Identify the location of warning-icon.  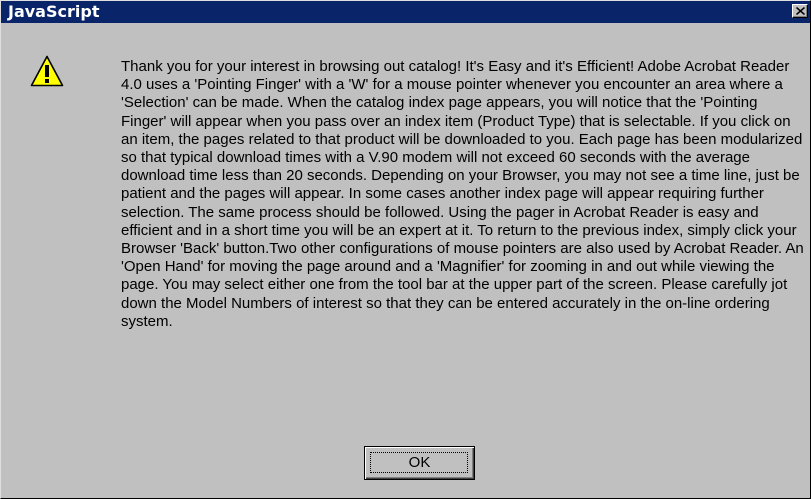
(47, 71).